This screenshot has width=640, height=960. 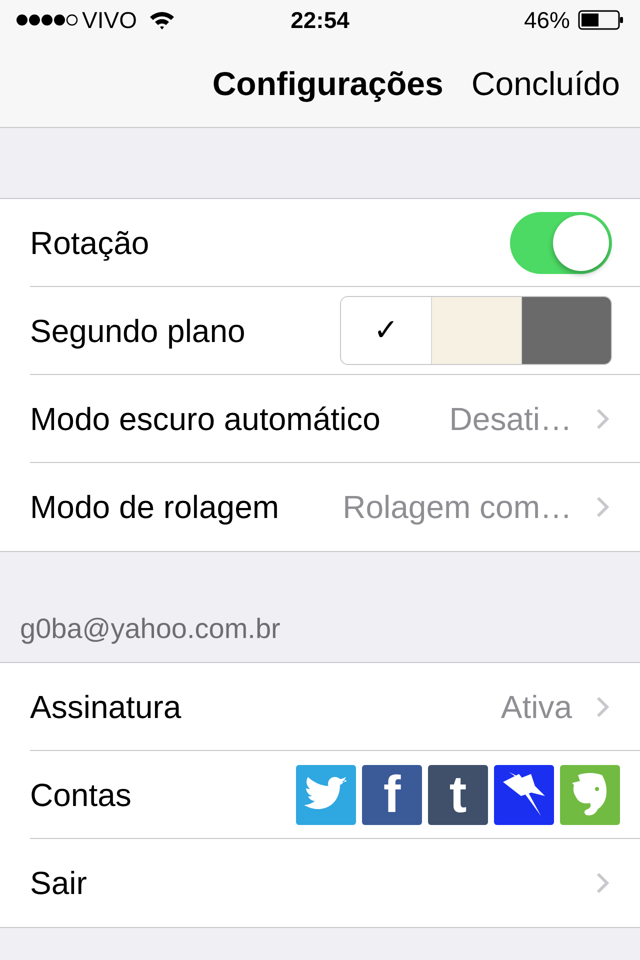 I want to click on screen-title: Configurações, so click(x=328, y=84).